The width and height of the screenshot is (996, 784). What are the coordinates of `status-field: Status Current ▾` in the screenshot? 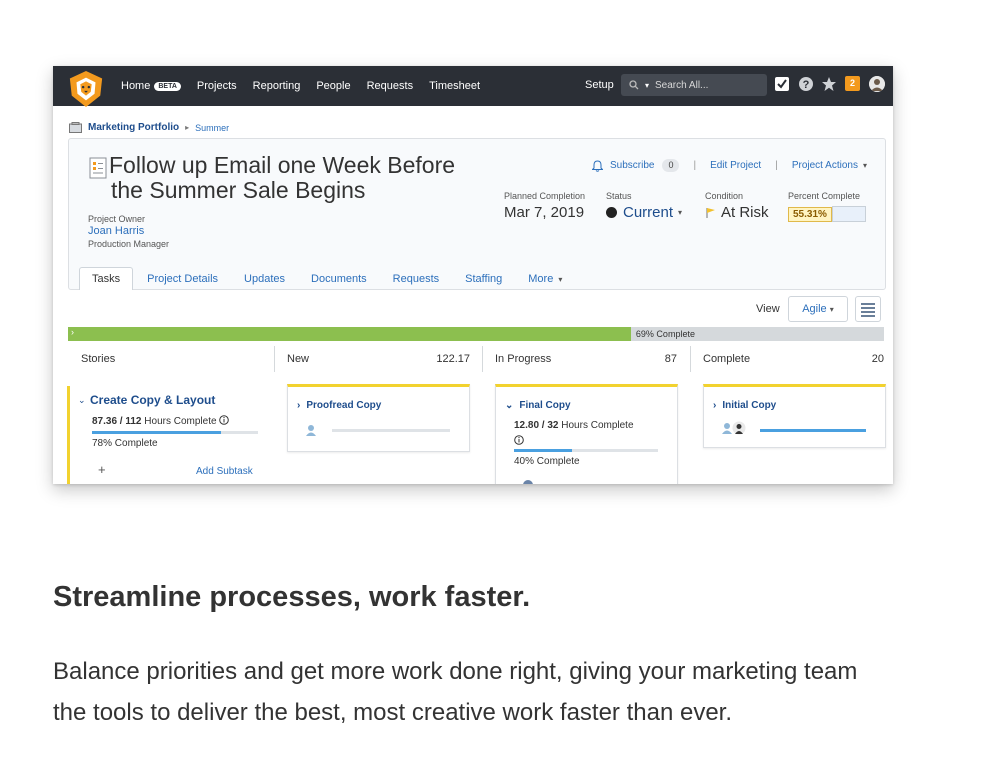 It's located at (644, 206).